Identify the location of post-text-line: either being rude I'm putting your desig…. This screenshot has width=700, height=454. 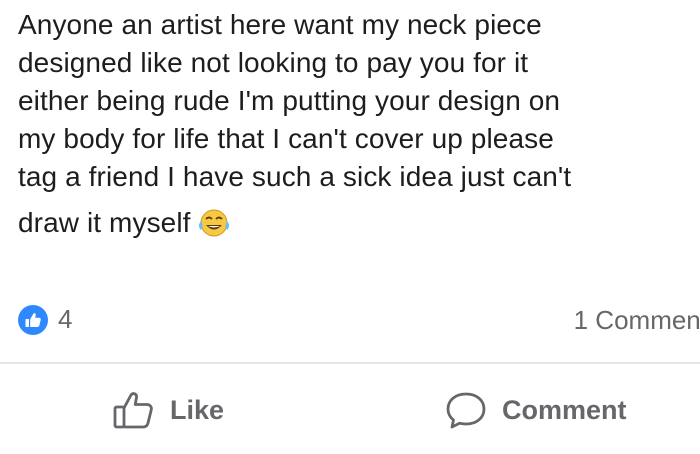
(289, 100).